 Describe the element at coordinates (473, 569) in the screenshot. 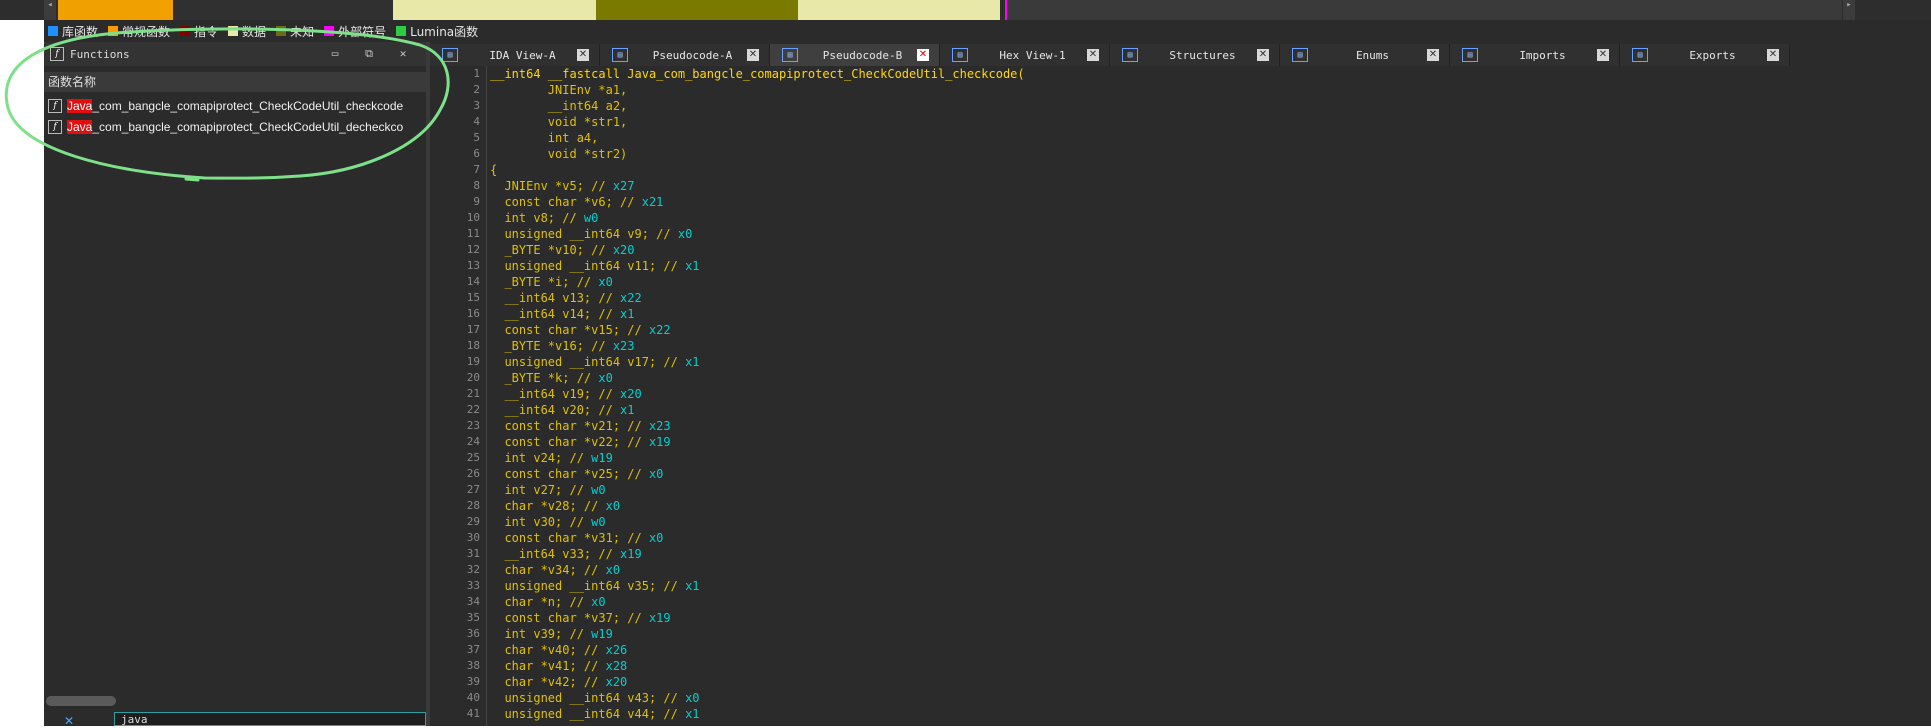

I see `line-number: 32` at that location.